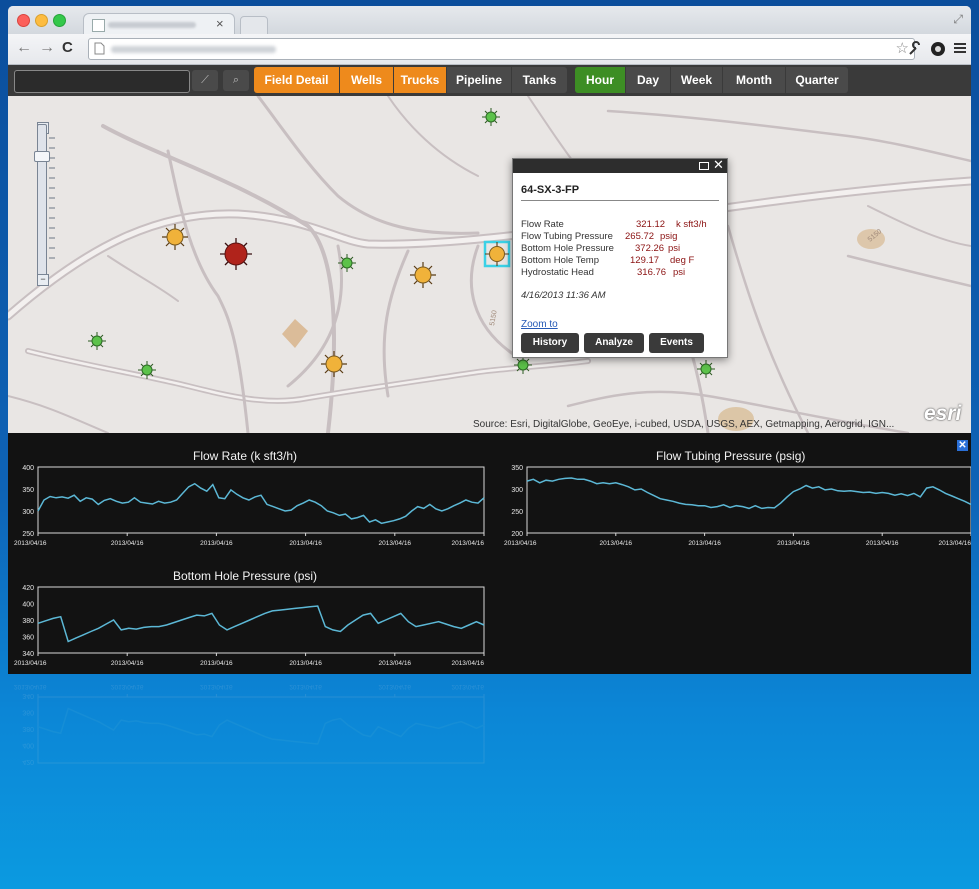  Describe the element at coordinates (517, 534) in the screenshot. I see `y-tick-label: 200` at that location.